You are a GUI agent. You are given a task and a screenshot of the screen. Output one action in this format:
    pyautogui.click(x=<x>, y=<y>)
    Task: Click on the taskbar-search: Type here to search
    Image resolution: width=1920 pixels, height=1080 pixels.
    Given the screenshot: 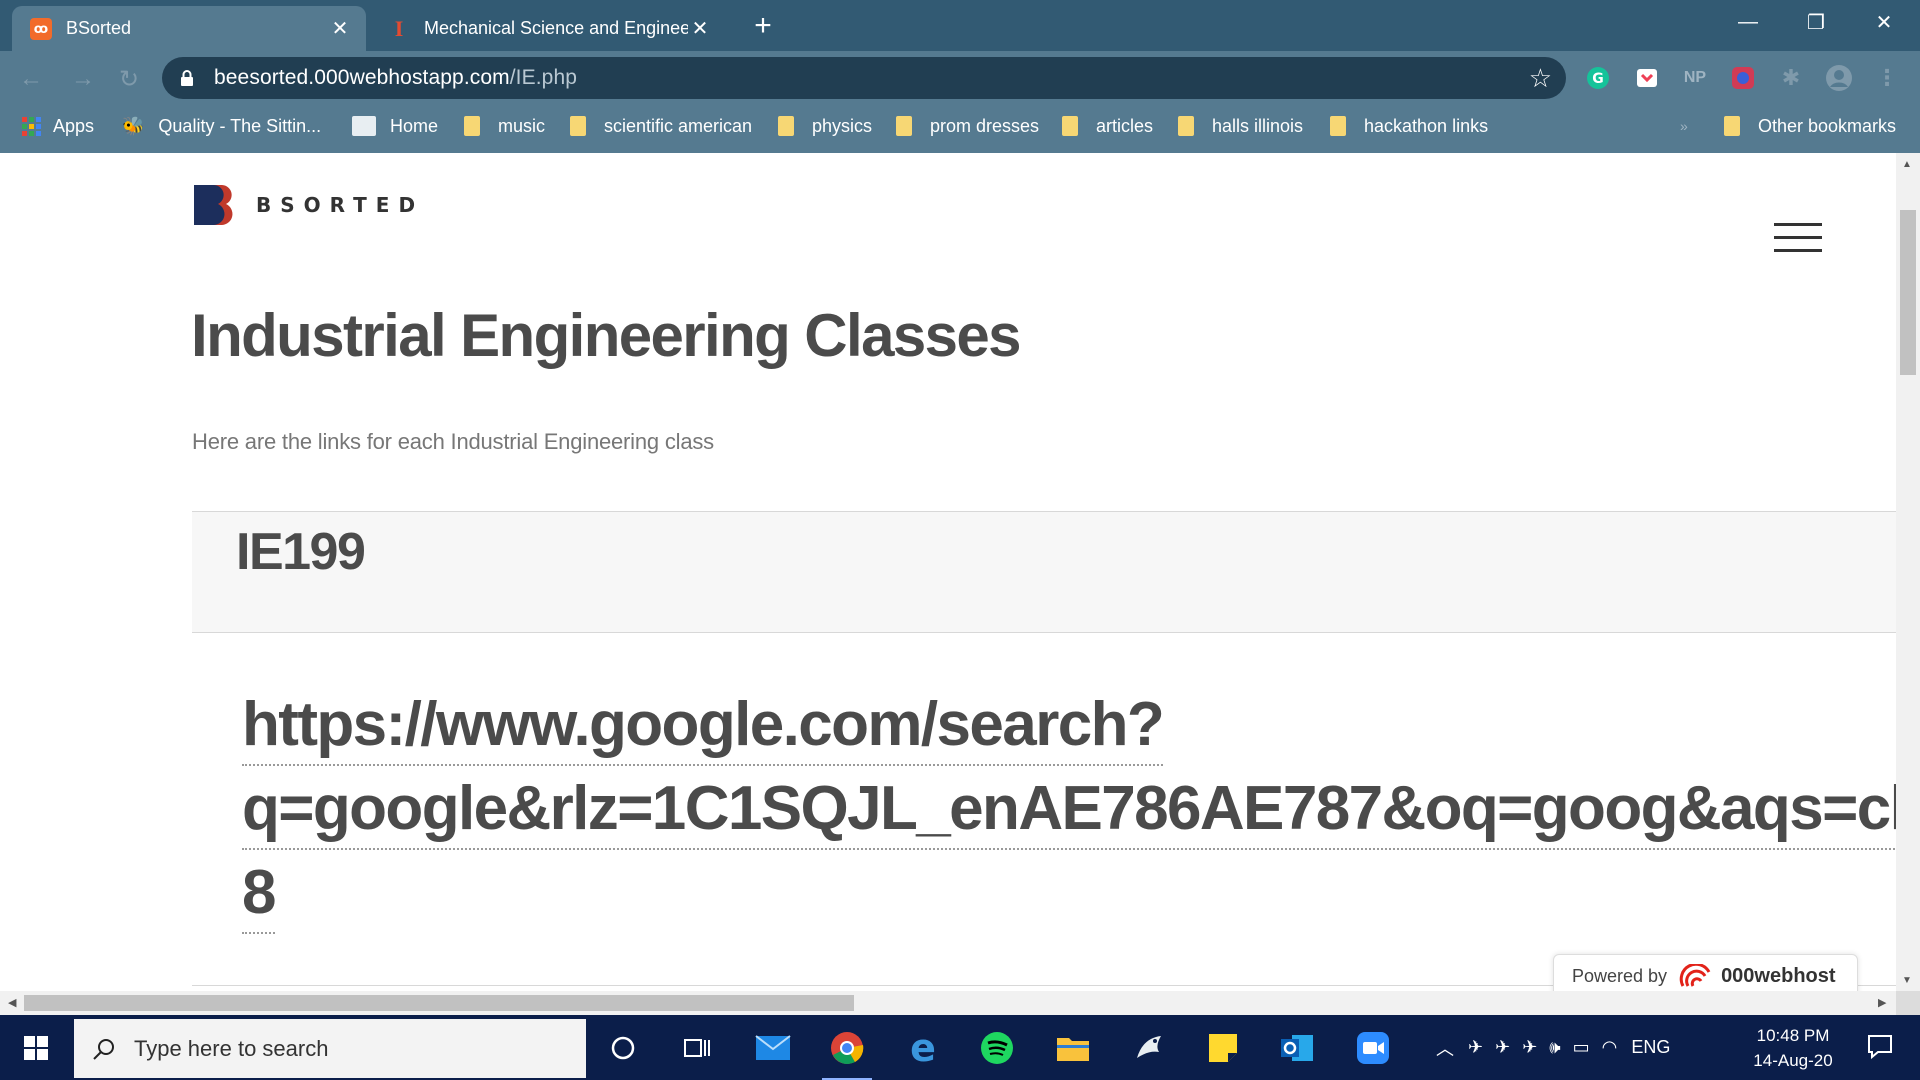 What is the action you would take?
    pyautogui.click(x=330, y=1048)
    